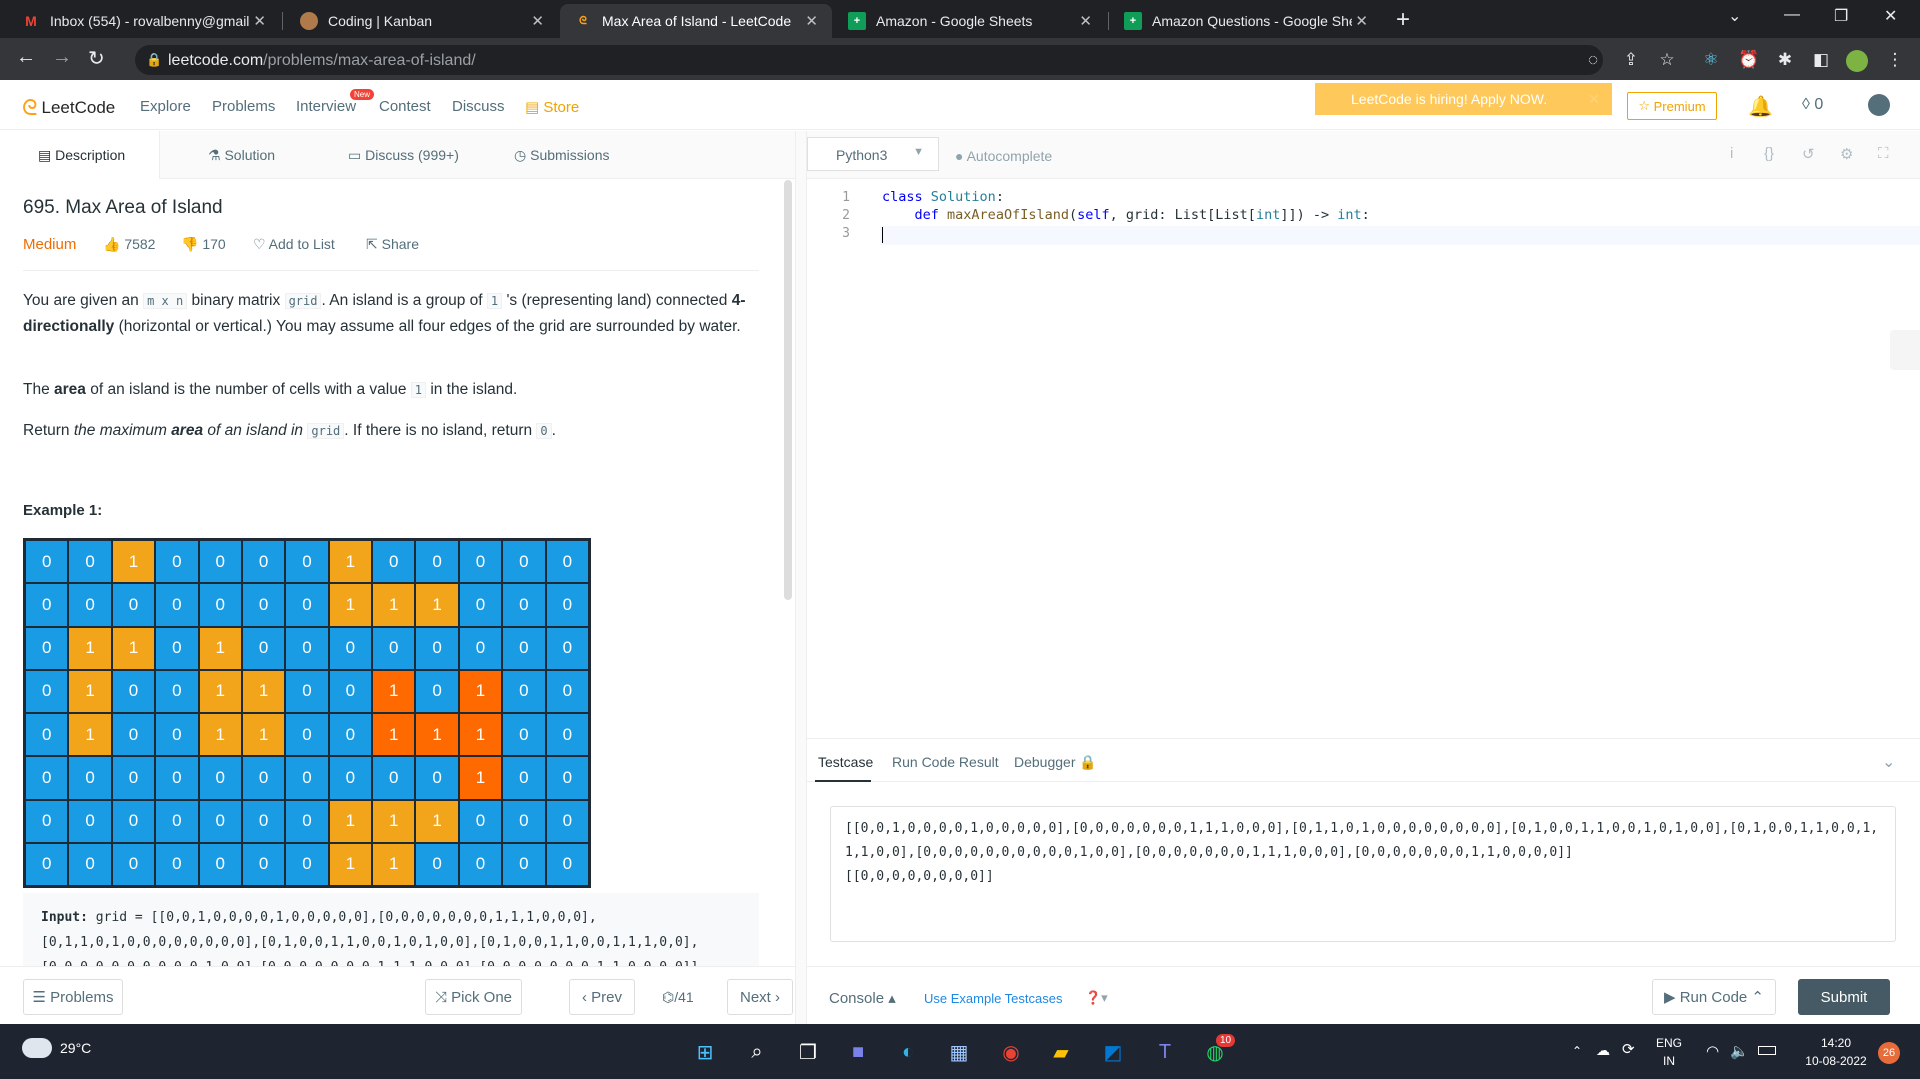  What do you see at coordinates (144, 21) in the screenshot?
I see `tab-gmail: M Inbox (554) - rovalbenny@gmail. ✕` at bounding box center [144, 21].